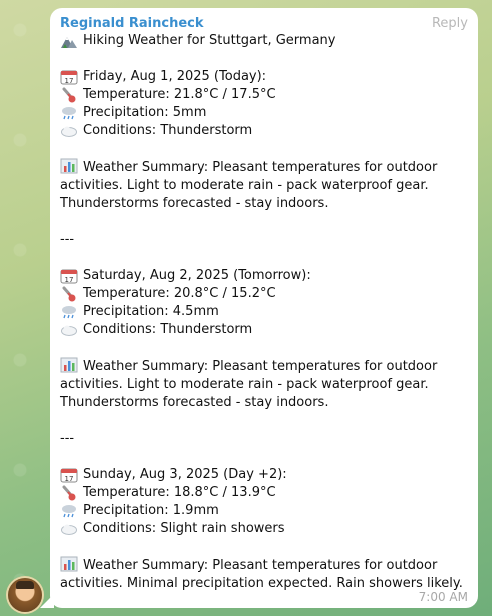 Image resolution: width=492 pixels, height=616 pixels. I want to click on temperature-line: Temperature: 21.8°C / 17.5°C, so click(264, 95).